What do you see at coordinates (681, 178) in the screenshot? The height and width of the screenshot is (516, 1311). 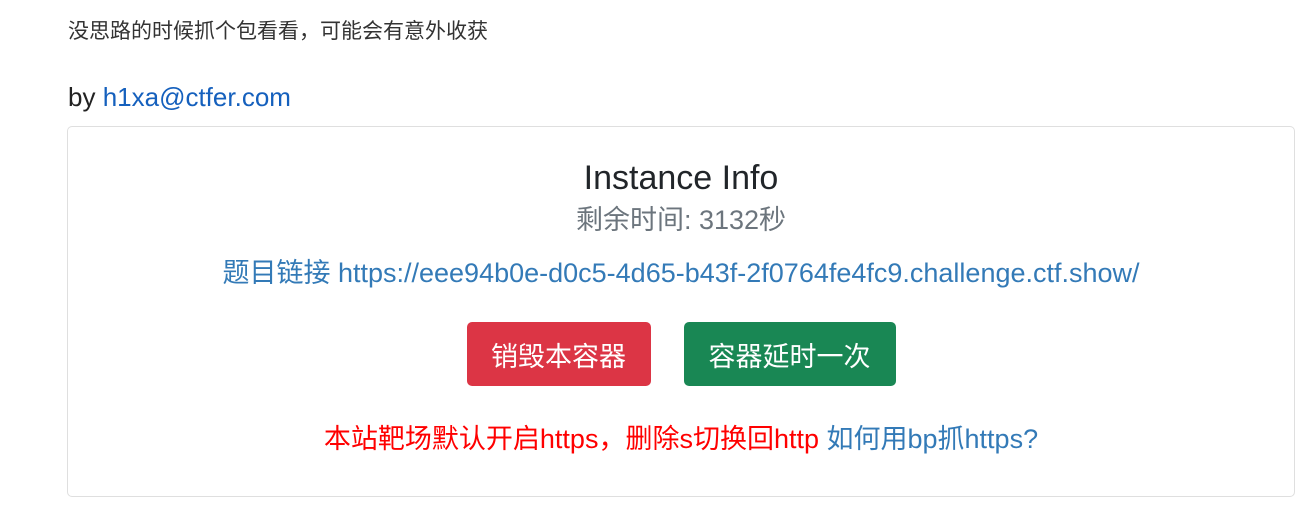 I see `instance-info-title: Instance Info` at bounding box center [681, 178].